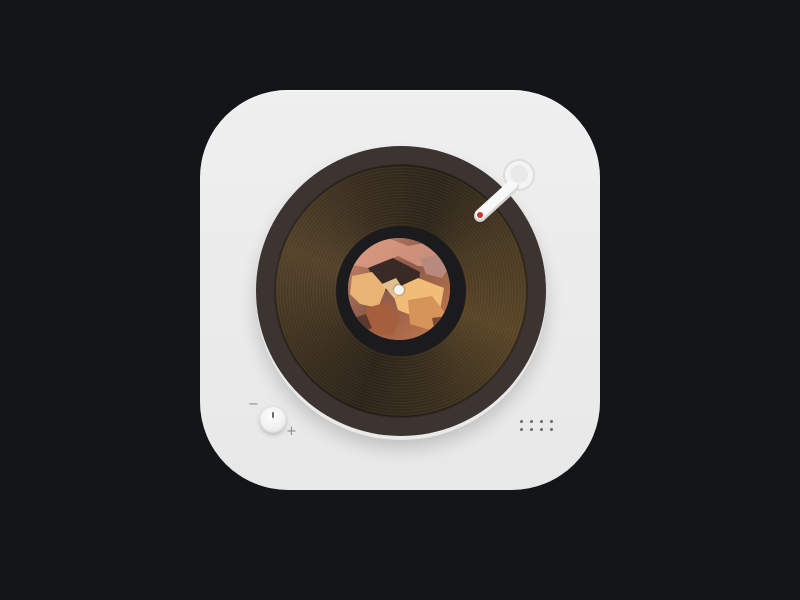 Image resolution: width=800 pixels, height=600 pixels. What do you see at coordinates (538, 425) in the screenshot?
I see `speaker-grille-icon` at bounding box center [538, 425].